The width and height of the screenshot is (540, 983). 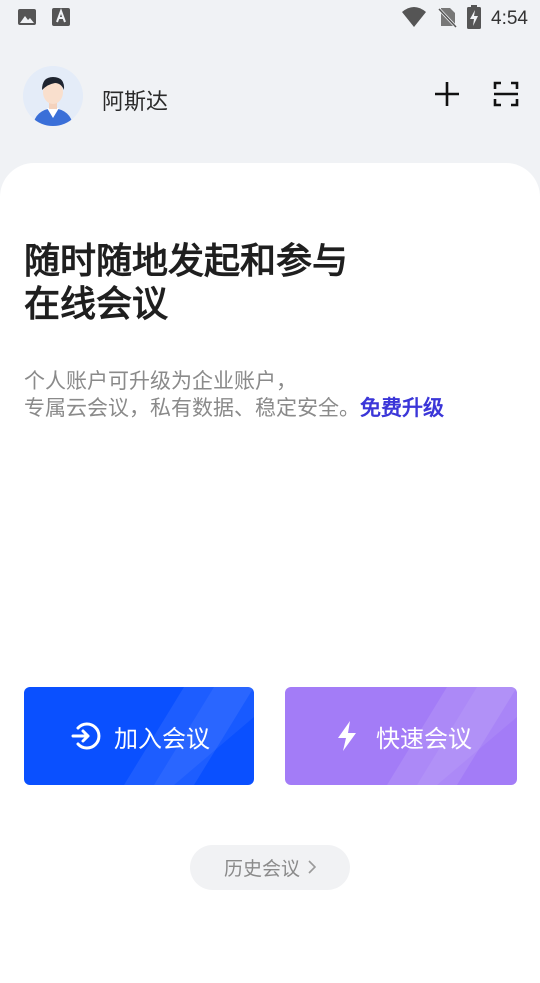 What do you see at coordinates (474, 19) in the screenshot?
I see `battery-charging-icon` at bounding box center [474, 19].